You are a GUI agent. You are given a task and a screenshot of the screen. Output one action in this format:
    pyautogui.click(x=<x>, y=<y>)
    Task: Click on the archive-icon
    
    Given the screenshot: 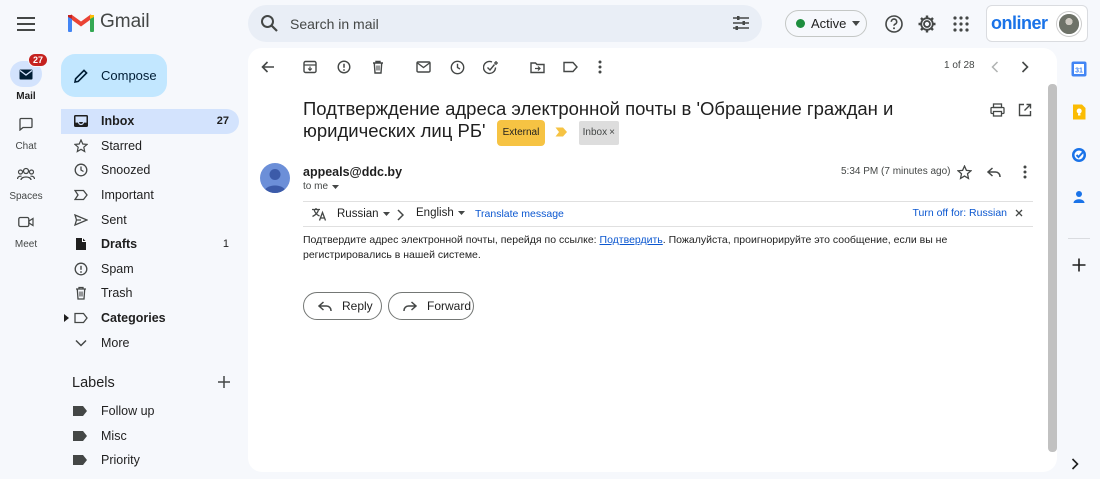 What is the action you would take?
    pyautogui.click(x=310, y=67)
    